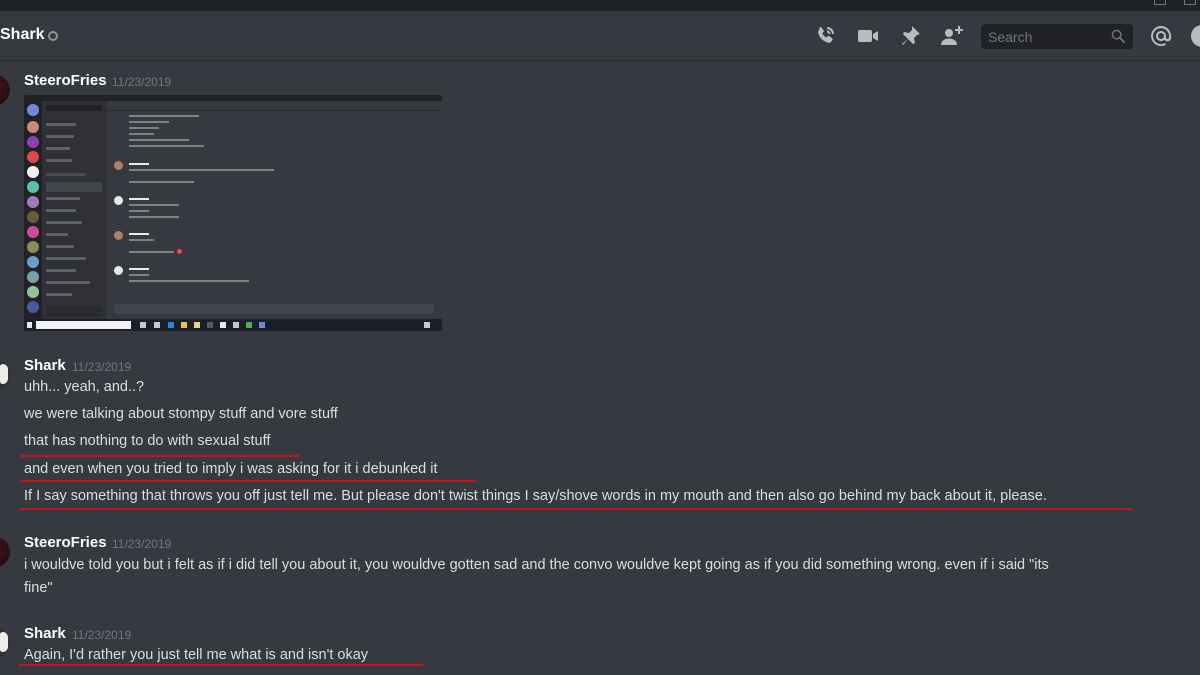  Describe the element at coordinates (1190, 2) in the screenshot. I see `close-button` at that location.